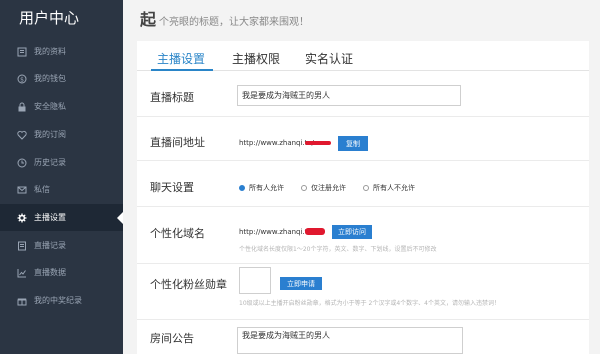  I want to click on chat-permission-radio-group: 所有人允许 仅注册允许 所有人不允许, so click(335, 188).